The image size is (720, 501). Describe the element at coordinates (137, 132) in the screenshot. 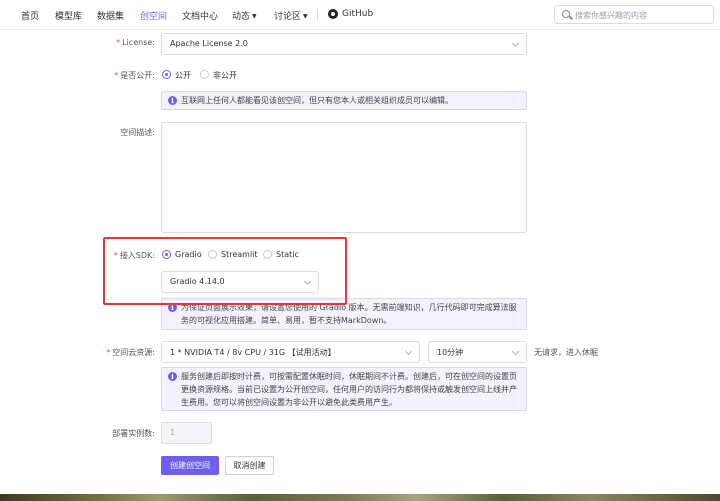

I see `description-label: 空间描述:` at that location.